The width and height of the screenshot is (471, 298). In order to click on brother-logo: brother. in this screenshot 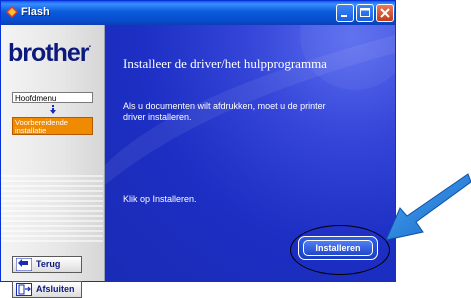, I will do `click(50, 53)`.